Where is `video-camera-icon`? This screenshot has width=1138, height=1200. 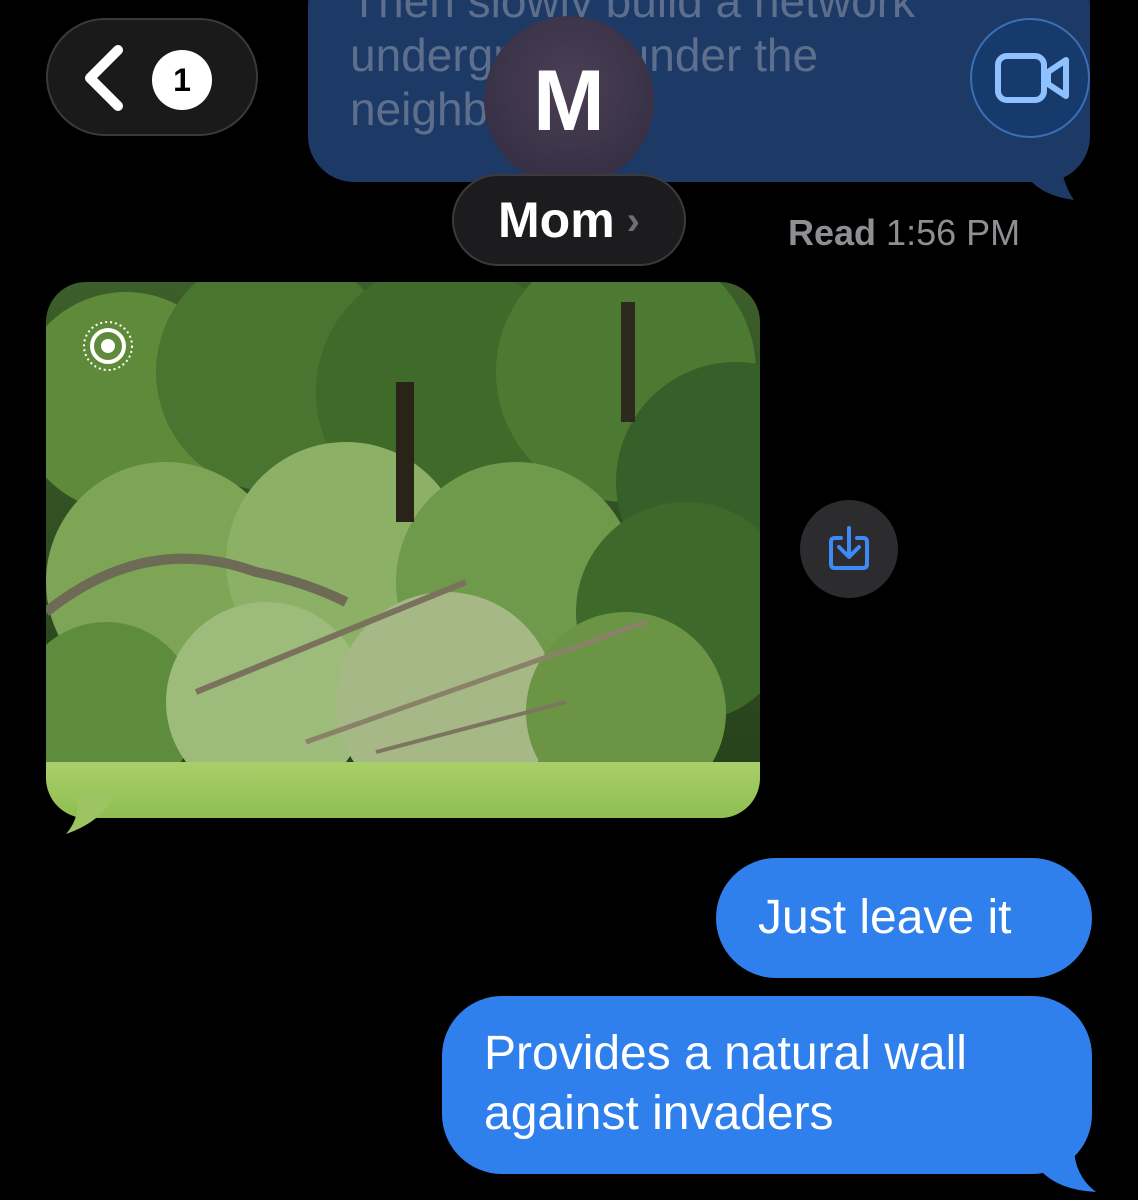 video-camera-icon is located at coordinates (1032, 78).